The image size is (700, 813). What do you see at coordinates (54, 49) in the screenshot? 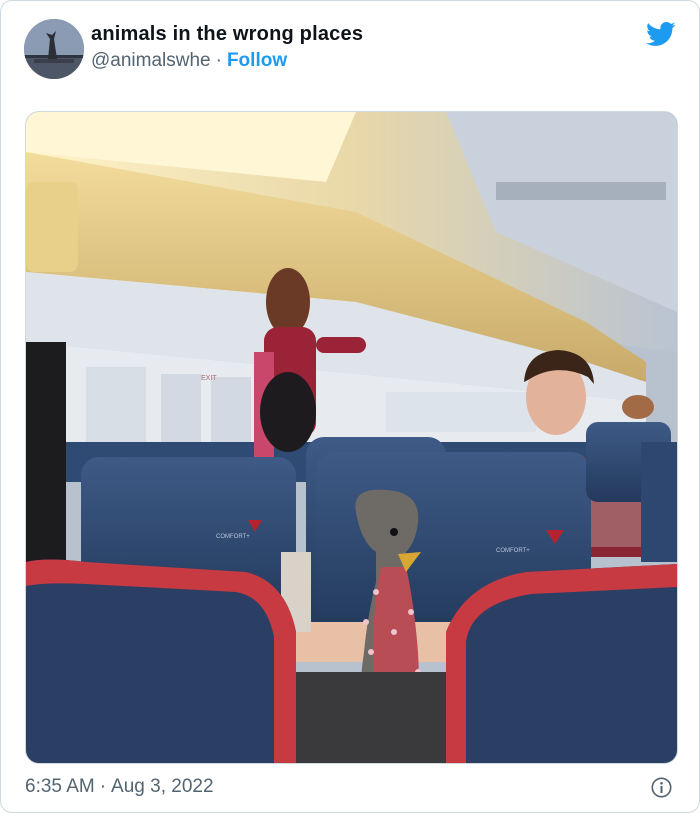
I see `avatar` at bounding box center [54, 49].